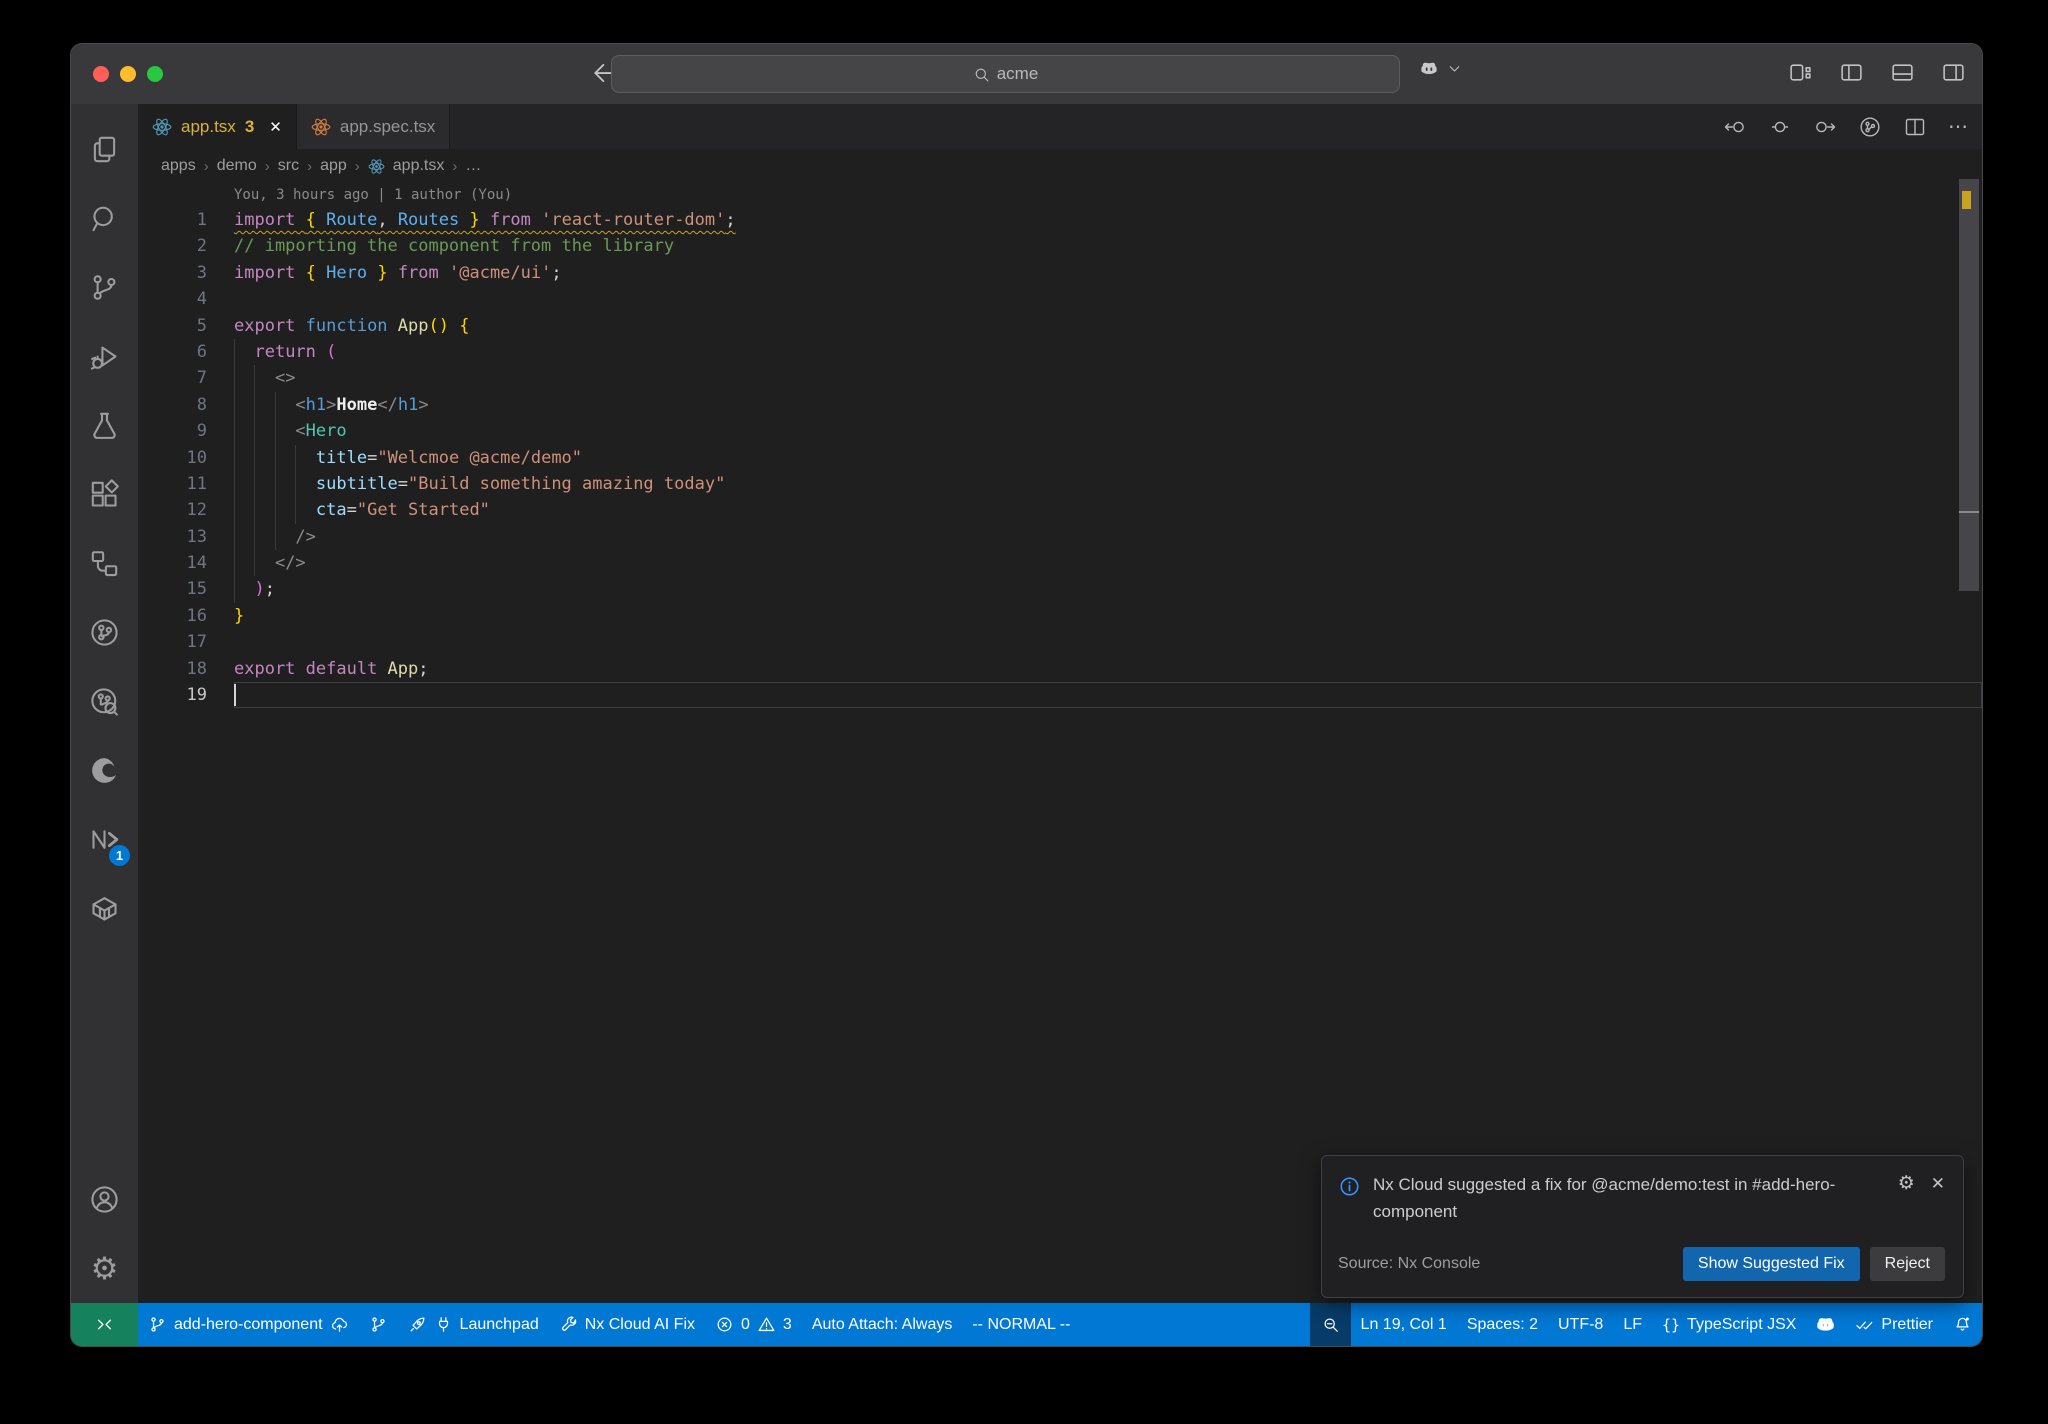  I want to click on branch-icon, so click(157, 1324).